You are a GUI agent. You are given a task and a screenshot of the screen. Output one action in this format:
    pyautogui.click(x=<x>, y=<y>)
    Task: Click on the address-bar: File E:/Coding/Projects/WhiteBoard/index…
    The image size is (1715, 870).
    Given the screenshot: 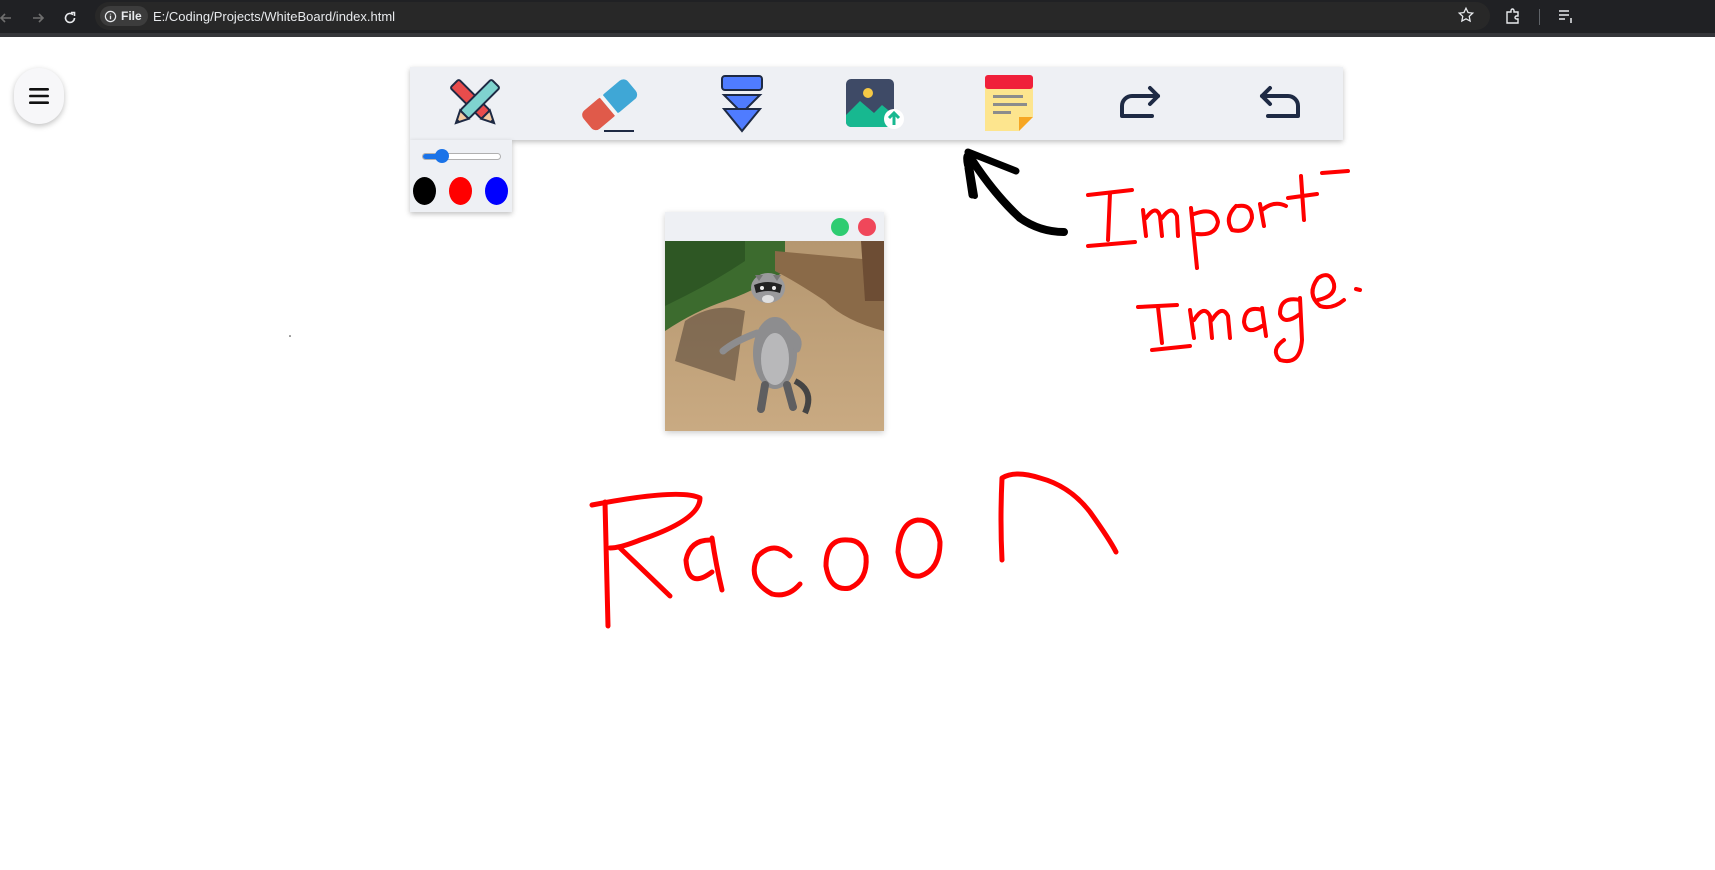 What is the action you would take?
    pyautogui.click(x=792, y=16)
    